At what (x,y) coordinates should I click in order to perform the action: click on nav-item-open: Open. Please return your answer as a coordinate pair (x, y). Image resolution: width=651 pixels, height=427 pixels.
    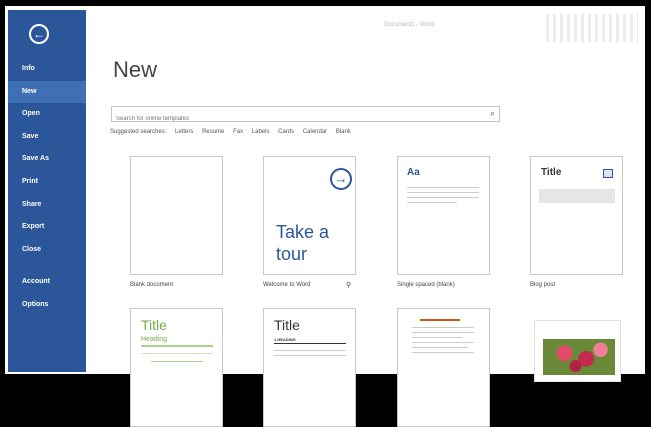
    Looking at the image, I should click on (47, 114).